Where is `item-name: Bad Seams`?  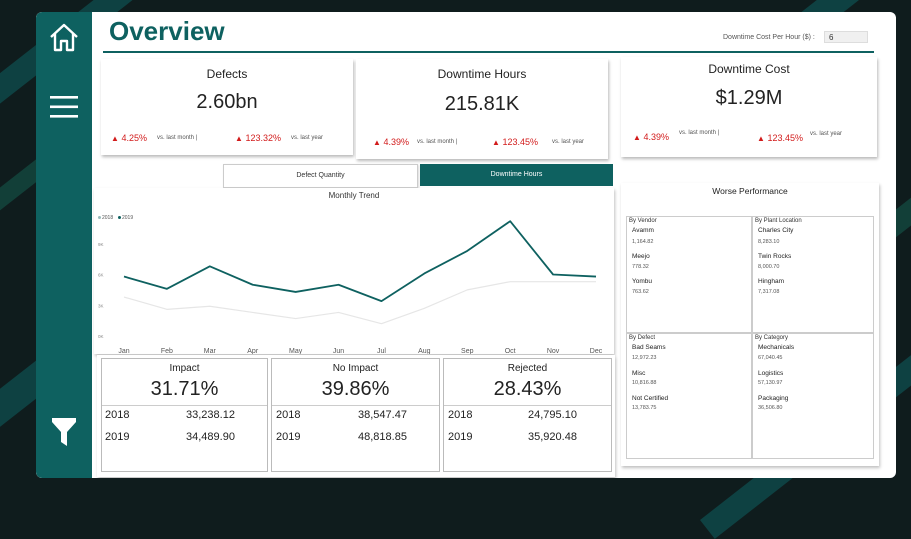 item-name: Bad Seams is located at coordinates (649, 347).